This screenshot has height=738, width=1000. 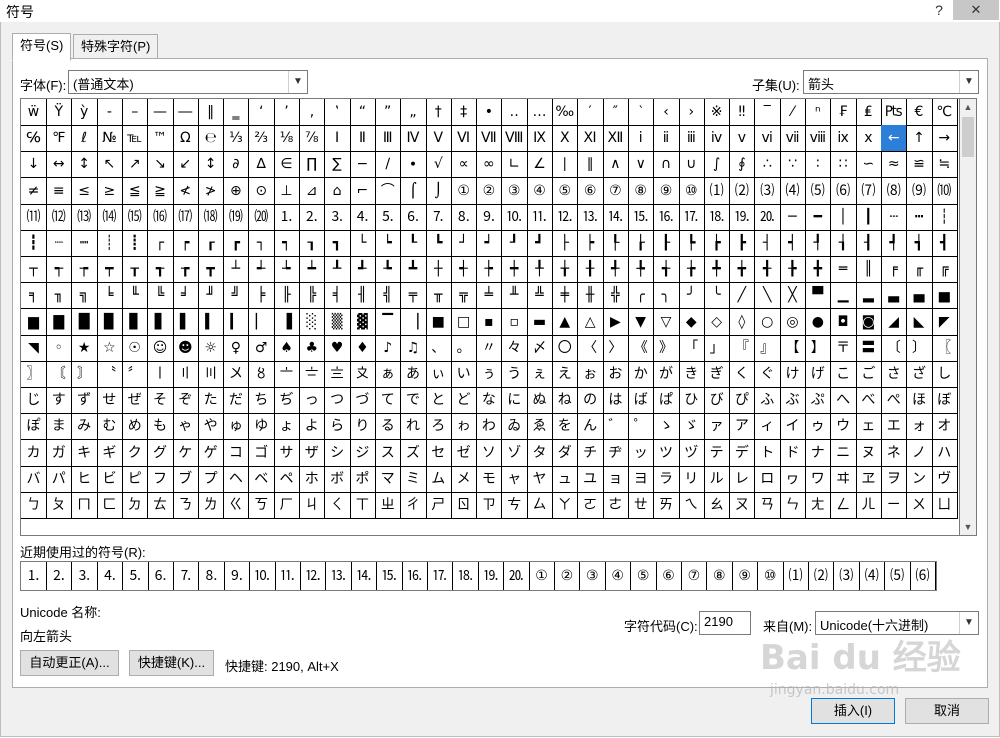 What do you see at coordinates (590, 322) in the screenshot?
I see `symbol-cell: △` at bounding box center [590, 322].